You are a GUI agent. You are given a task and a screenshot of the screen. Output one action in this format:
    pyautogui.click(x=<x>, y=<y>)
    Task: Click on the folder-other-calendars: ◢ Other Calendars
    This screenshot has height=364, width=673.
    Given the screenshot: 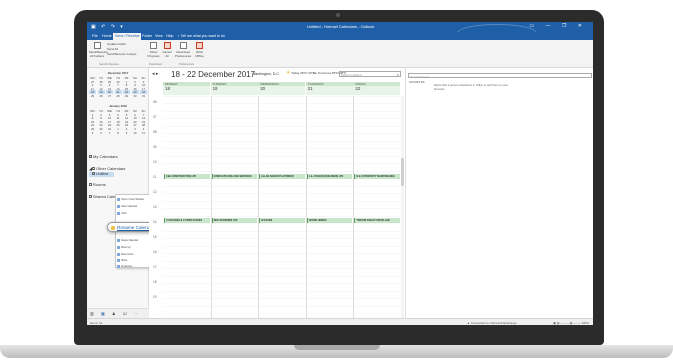 What is the action you would take?
    pyautogui.click(x=107, y=168)
    